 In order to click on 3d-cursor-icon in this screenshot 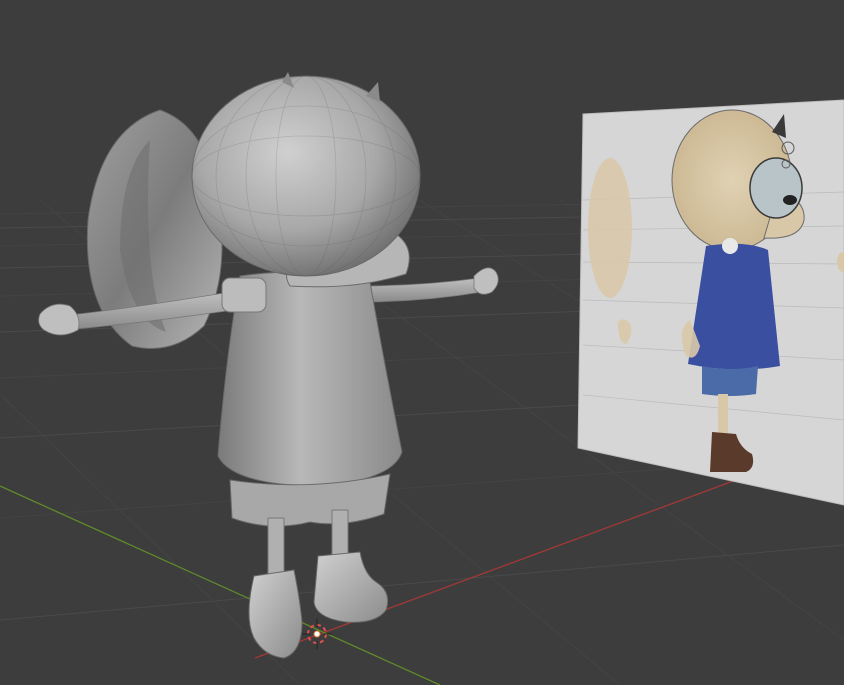, I will do `click(317, 634)`.